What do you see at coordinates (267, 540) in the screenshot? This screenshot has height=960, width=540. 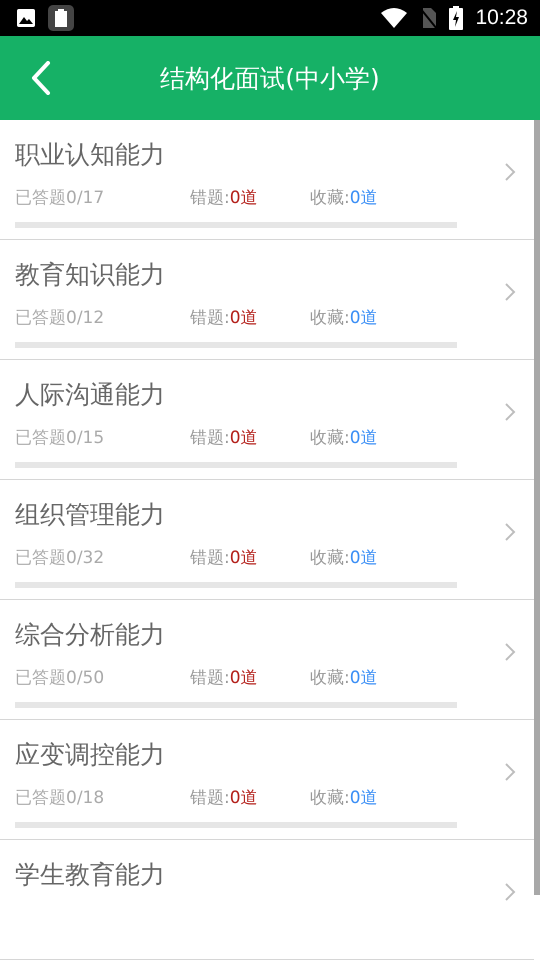 I see `category-row: 组织管理能力 已答题0/32 错题:0道 收藏:0道` at bounding box center [267, 540].